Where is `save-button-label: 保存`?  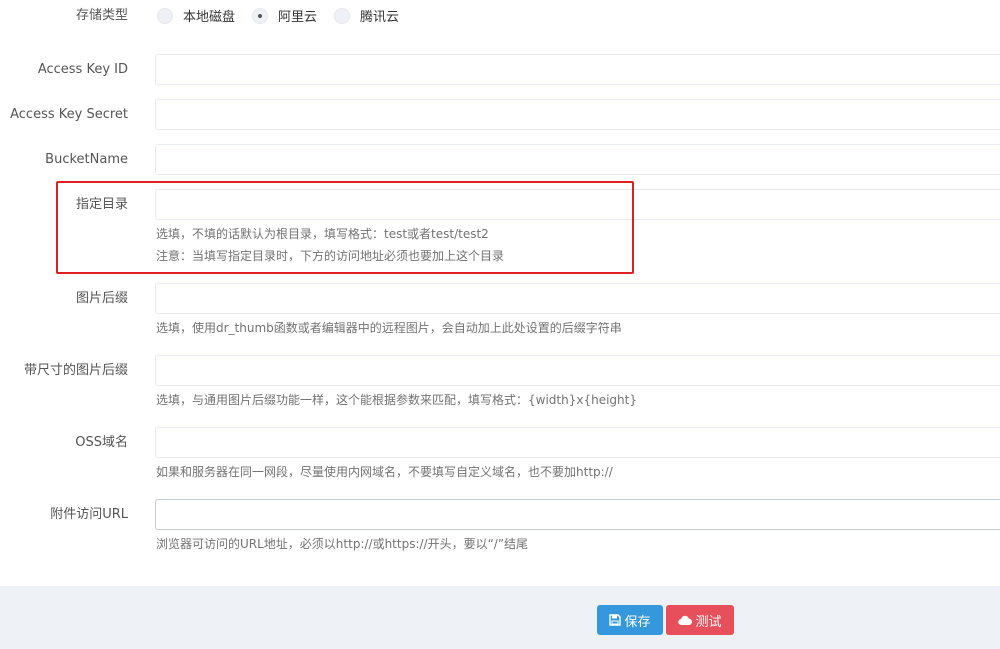
save-button-label: 保存 is located at coordinates (637, 622).